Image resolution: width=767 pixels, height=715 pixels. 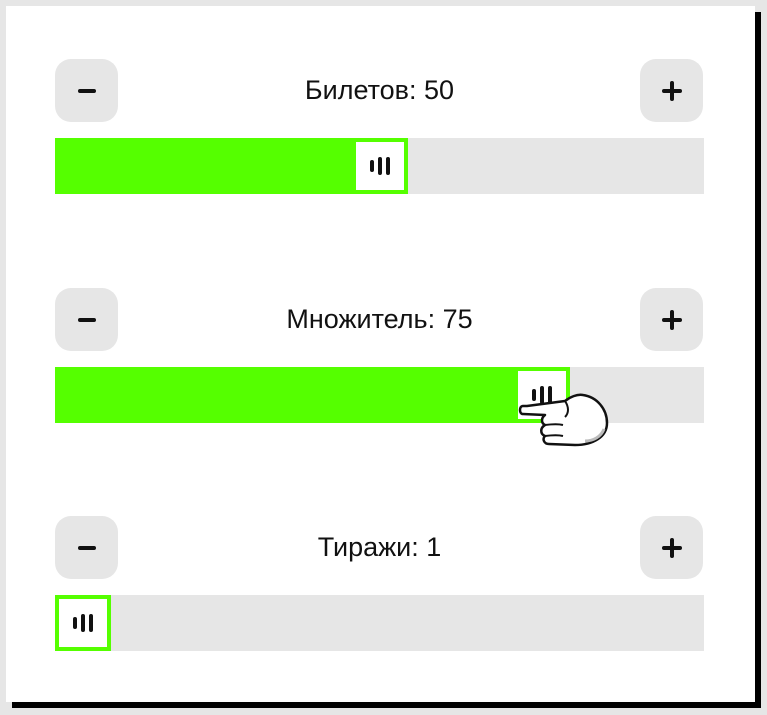 I want to click on draws-decrement-button, so click(x=86, y=547).